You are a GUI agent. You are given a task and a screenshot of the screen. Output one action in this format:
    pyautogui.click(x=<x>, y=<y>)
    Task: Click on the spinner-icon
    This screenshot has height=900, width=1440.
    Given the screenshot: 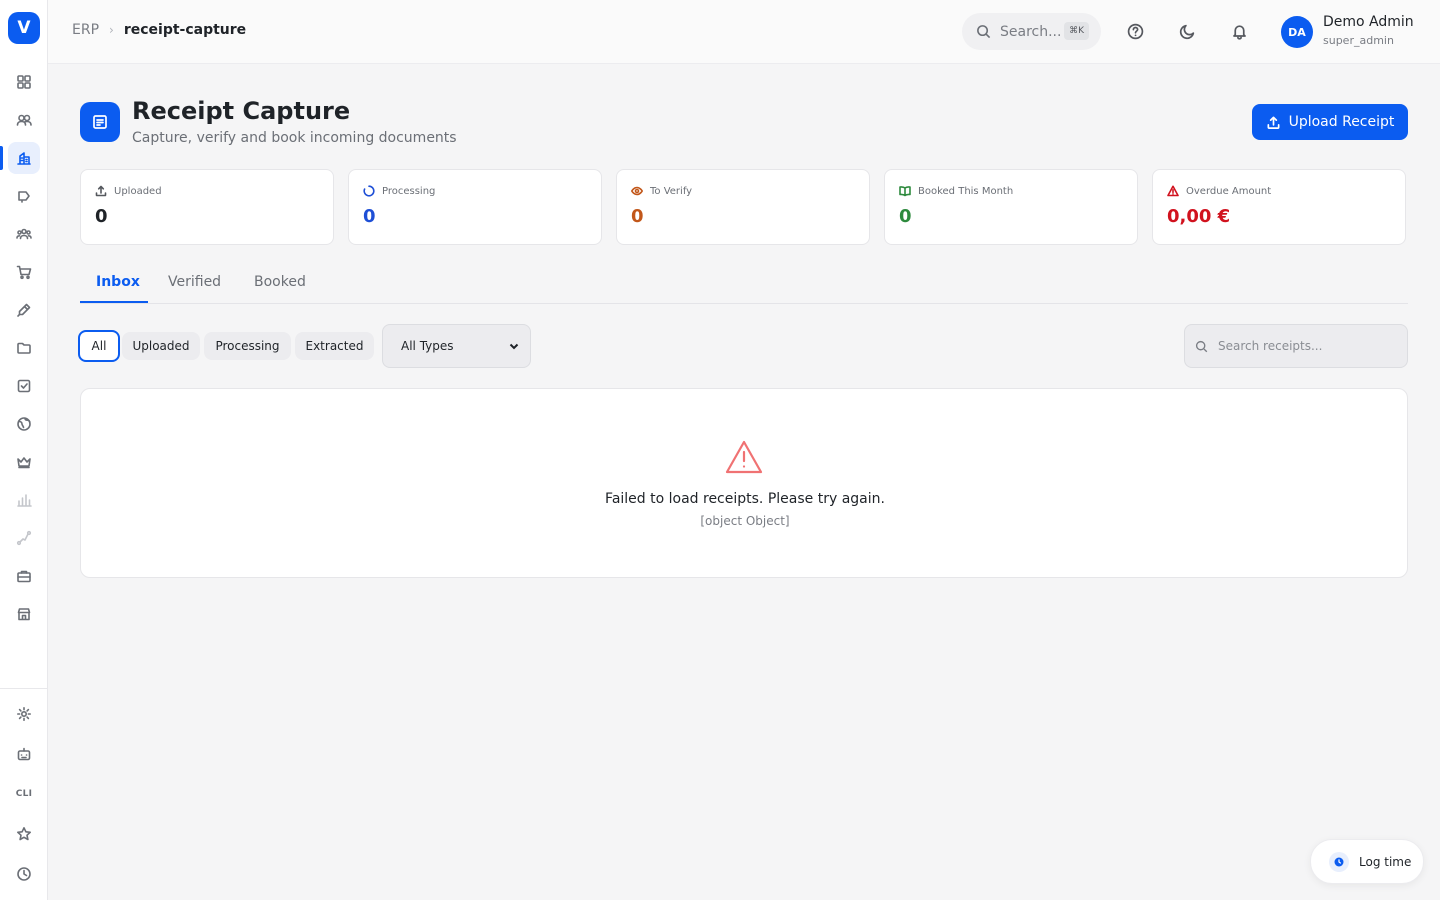 What is the action you would take?
    pyautogui.click(x=369, y=191)
    